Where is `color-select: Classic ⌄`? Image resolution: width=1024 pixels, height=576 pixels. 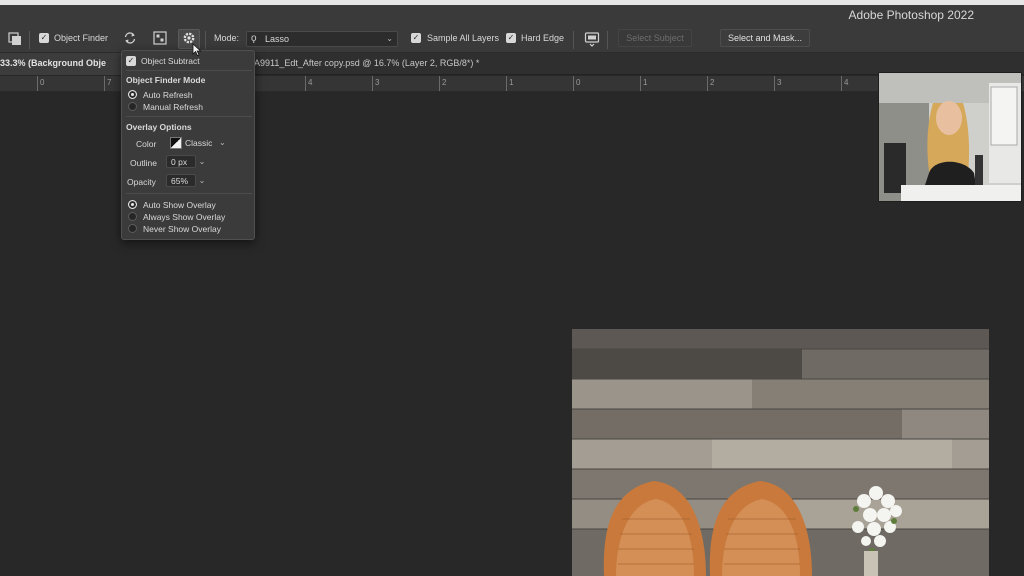
color-select: Classic ⌄ is located at coordinates (198, 143).